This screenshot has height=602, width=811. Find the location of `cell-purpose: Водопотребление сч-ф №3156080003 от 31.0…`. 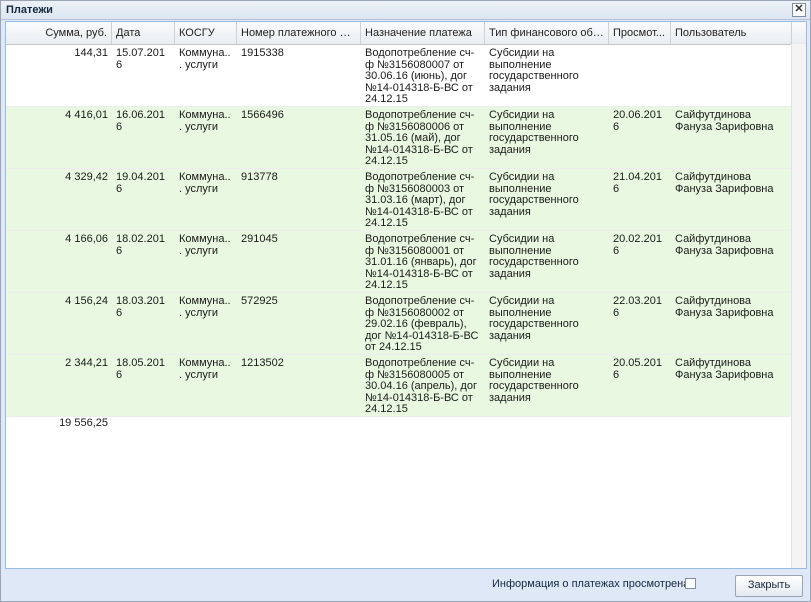

cell-purpose: Водопотребление сч-ф №3156080003 от 31.0… is located at coordinates (420, 200).